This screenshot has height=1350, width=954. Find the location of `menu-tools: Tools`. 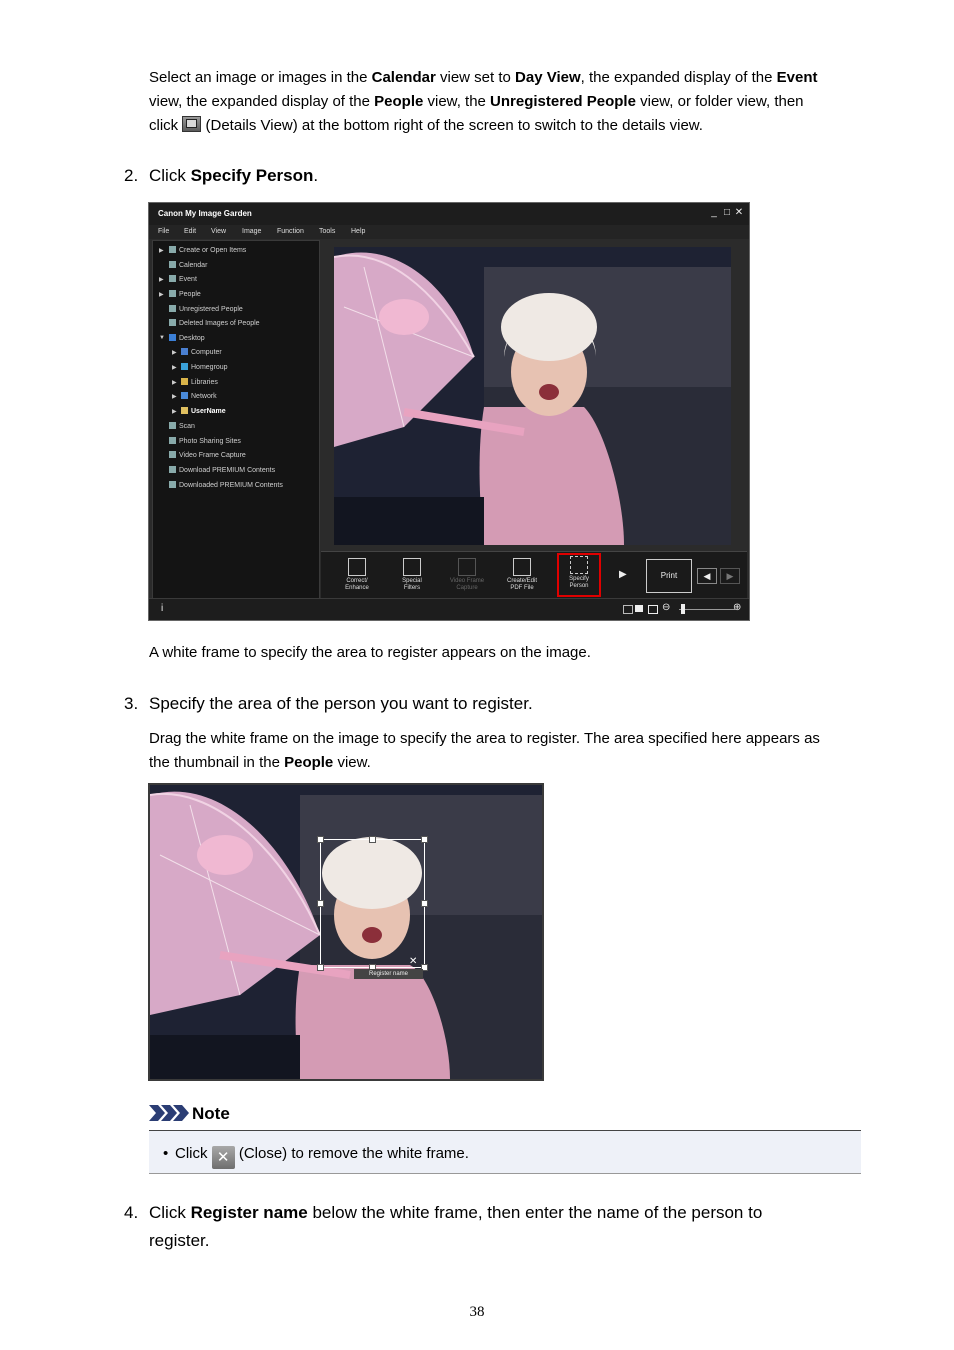

menu-tools: Tools is located at coordinates (327, 231).